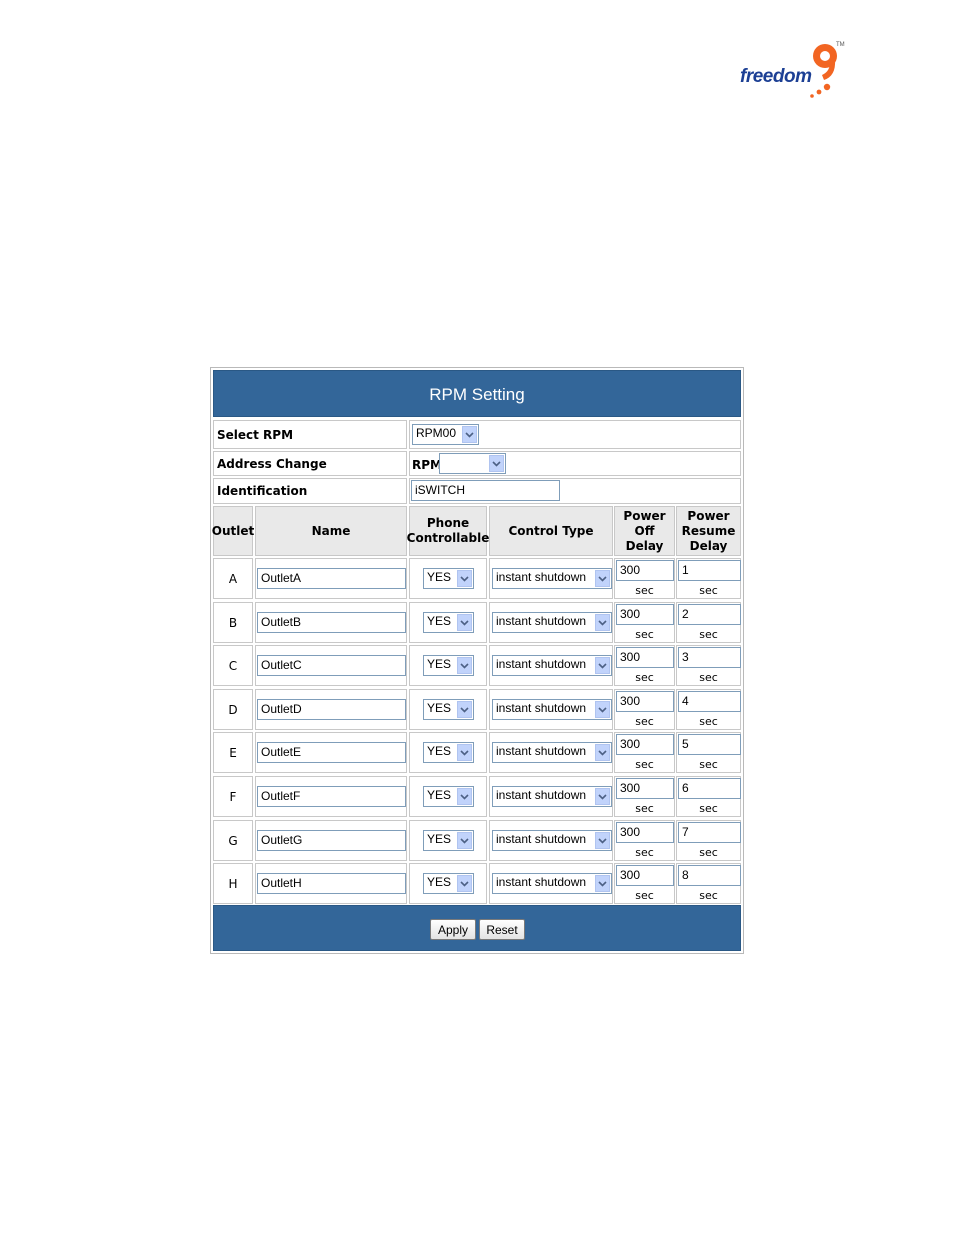 Image resolution: width=954 pixels, height=1235 pixels. What do you see at coordinates (331, 883) in the screenshot?
I see `outlet-name-input: OutletH` at bounding box center [331, 883].